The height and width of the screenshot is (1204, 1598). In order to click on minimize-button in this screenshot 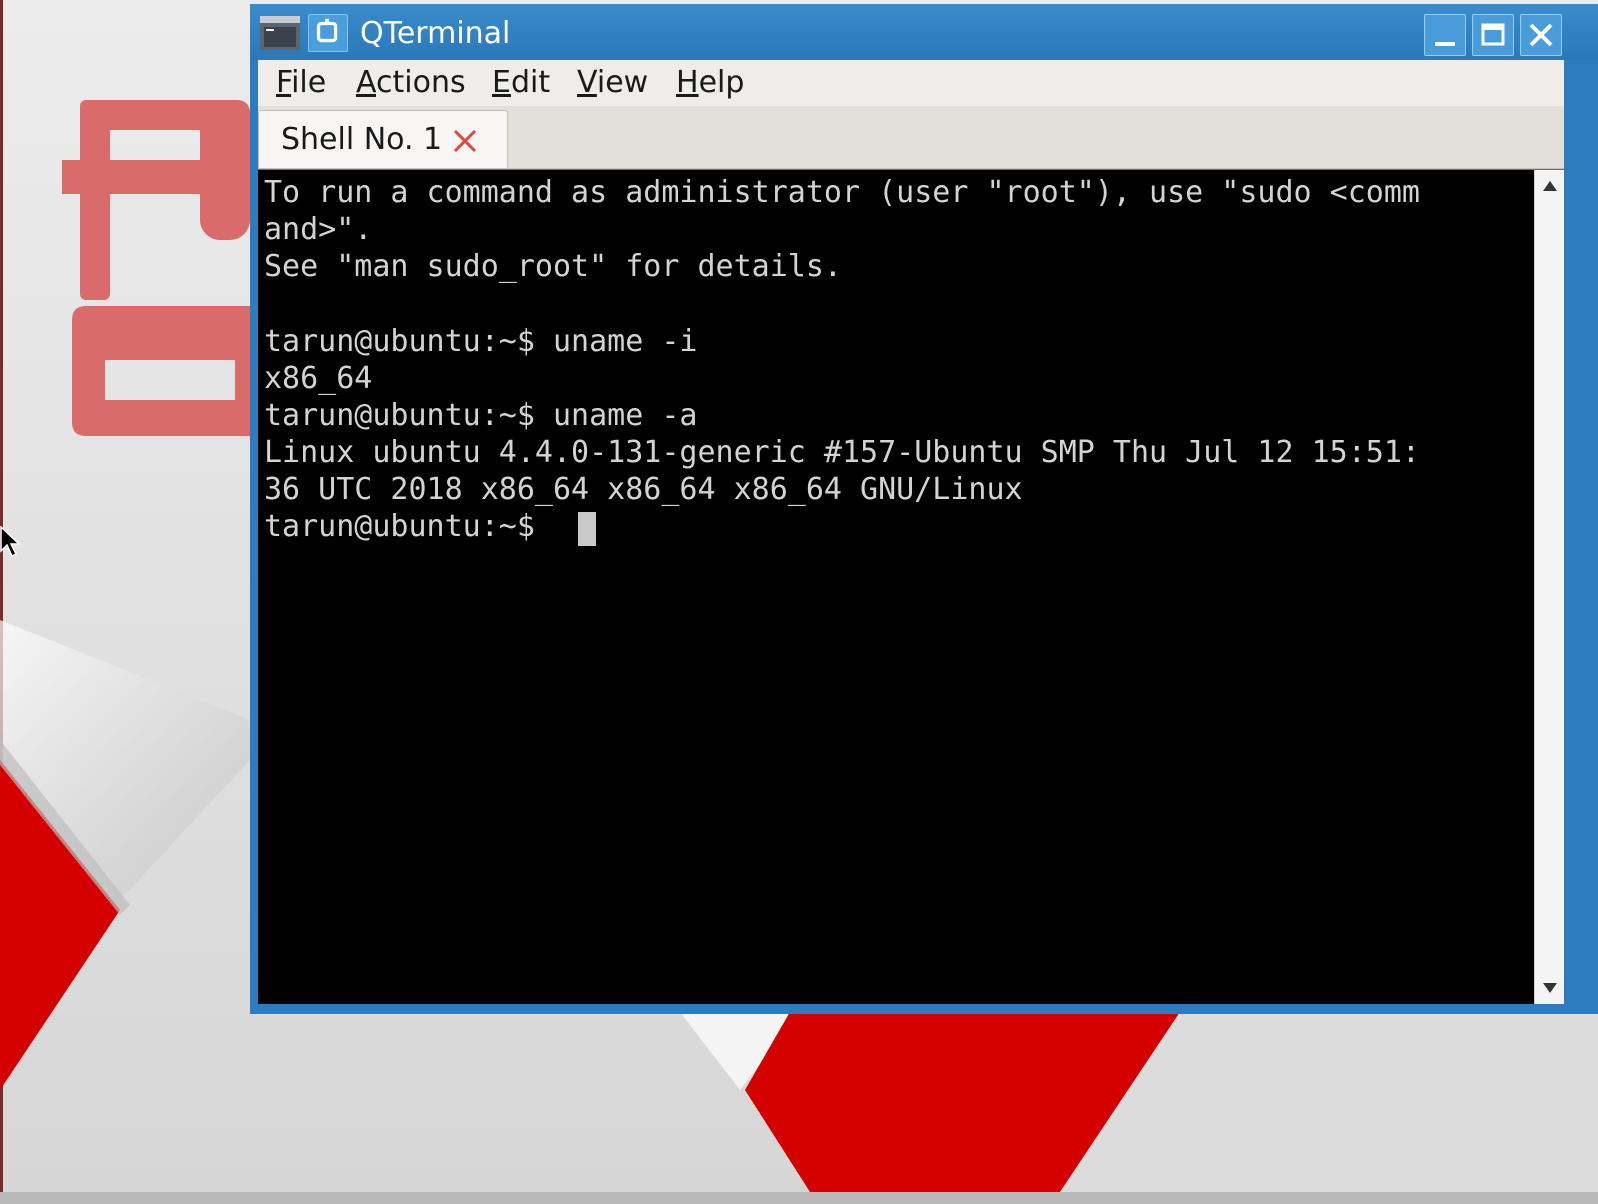, I will do `click(1445, 35)`.